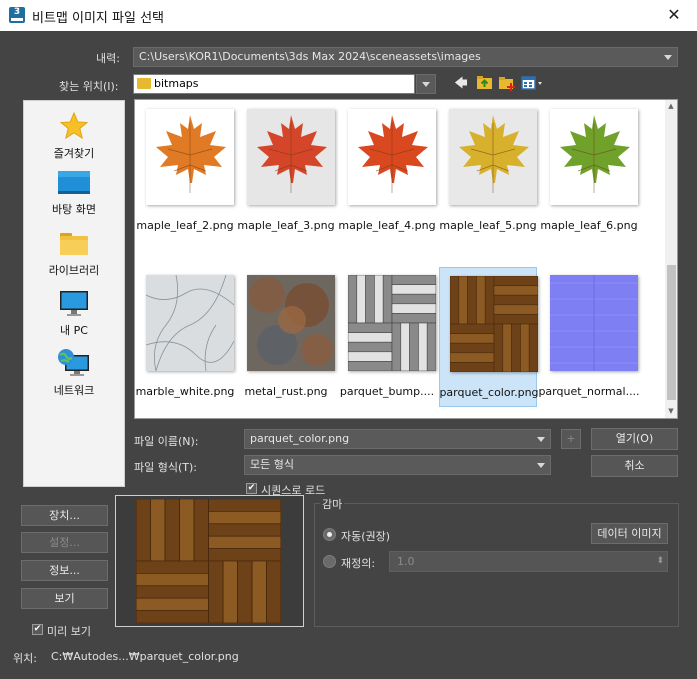  Describe the element at coordinates (406, 561) in the screenshot. I see `gamma-value-text: 1.0` at that location.